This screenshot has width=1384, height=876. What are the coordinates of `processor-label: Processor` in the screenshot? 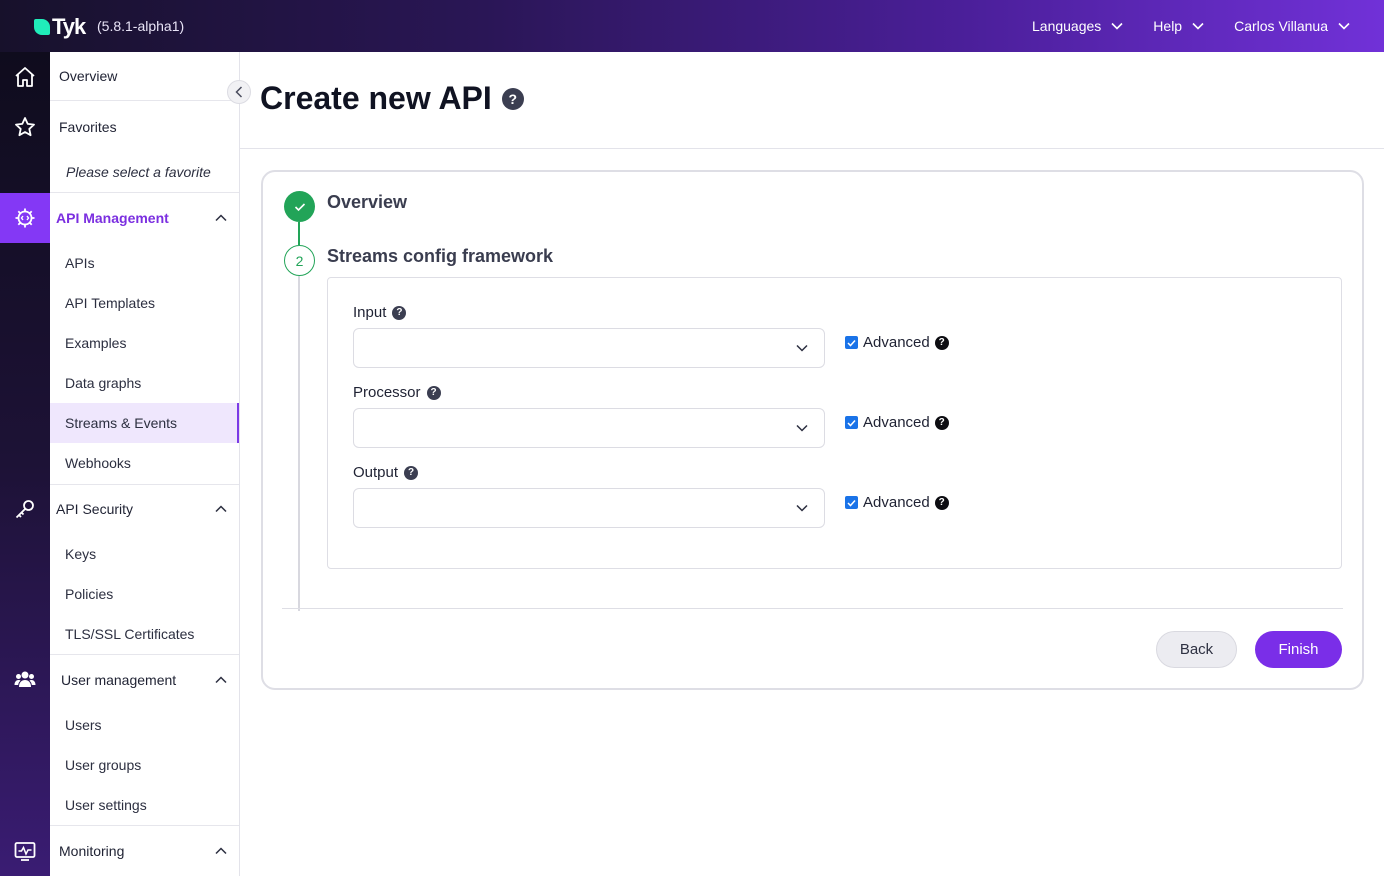 It's located at (387, 392).